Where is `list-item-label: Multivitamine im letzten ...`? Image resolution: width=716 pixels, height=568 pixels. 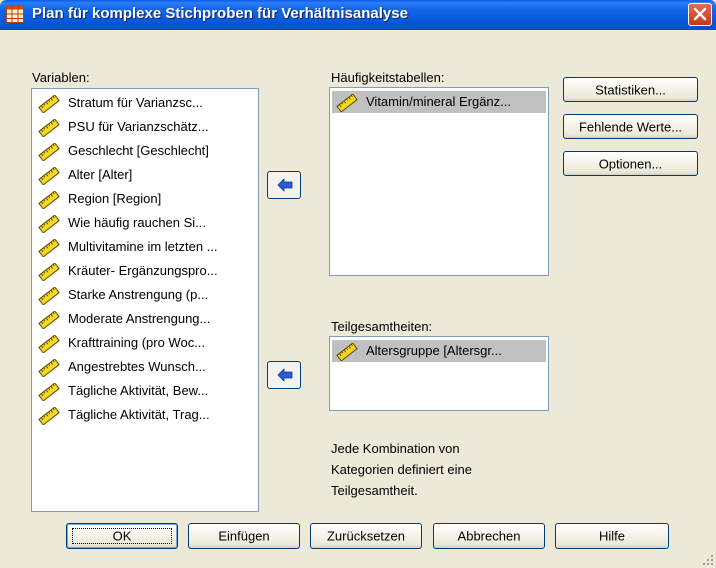 list-item-label: Multivitamine im letzten ... is located at coordinates (143, 246).